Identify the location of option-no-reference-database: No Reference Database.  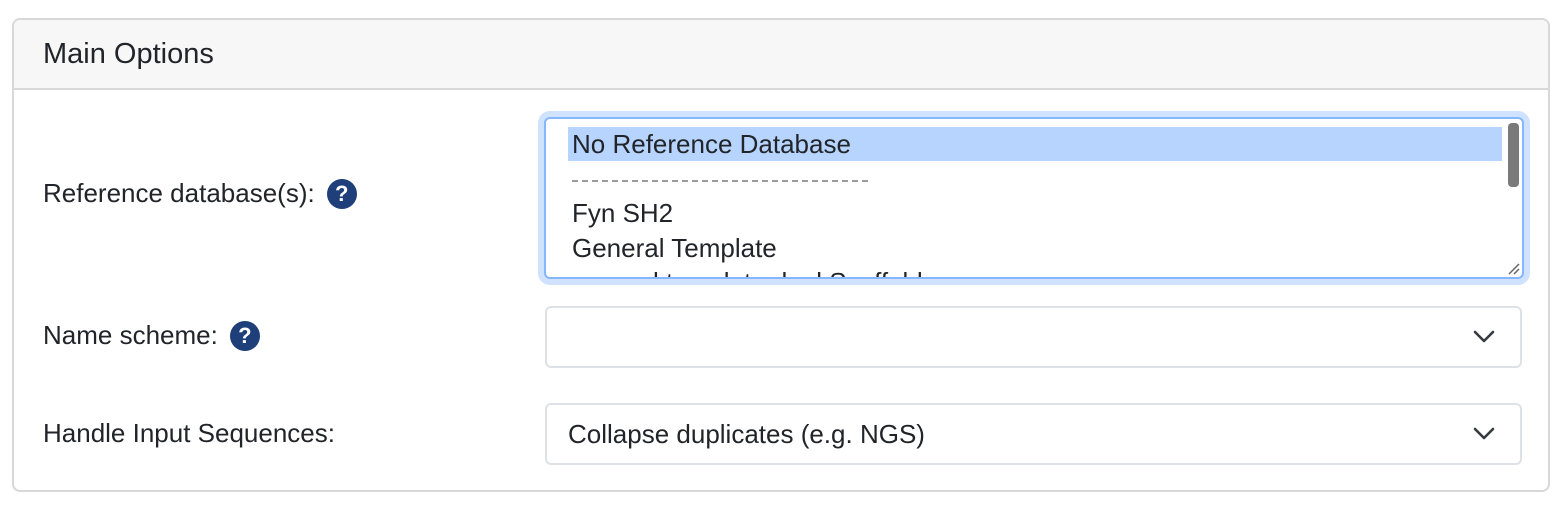
(1035, 144).